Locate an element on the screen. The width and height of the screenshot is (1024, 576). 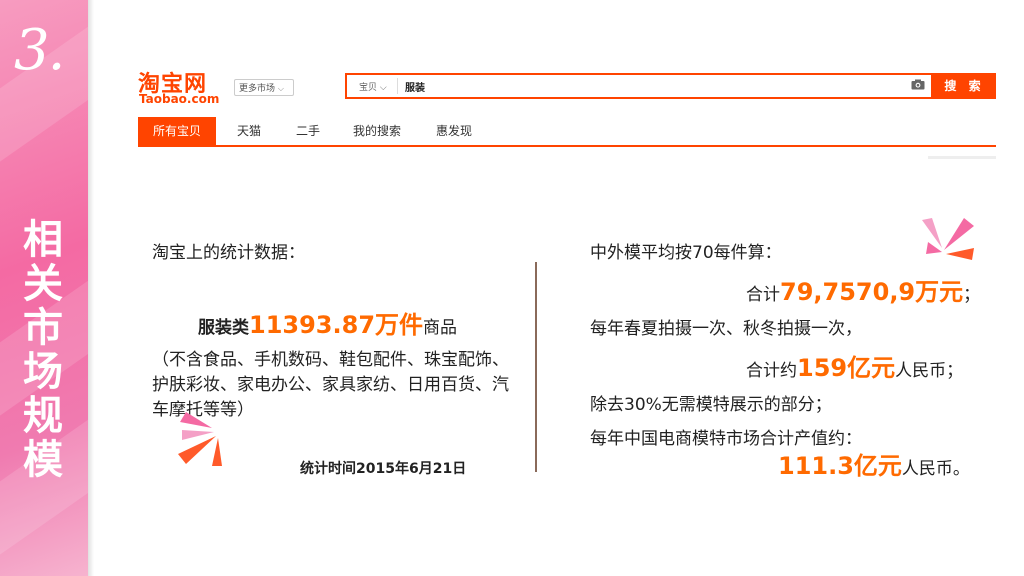
left-heading: 淘宝上的统计数据： is located at coordinates (228, 253).